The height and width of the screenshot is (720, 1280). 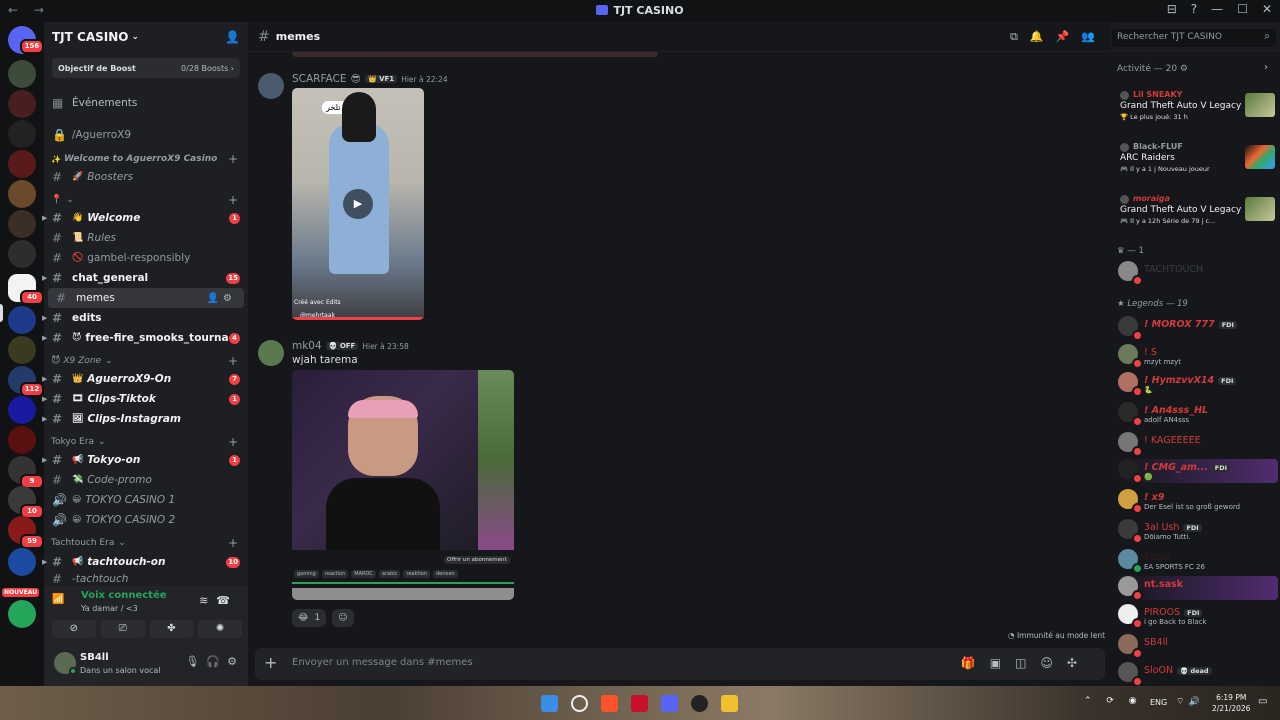 What do you see at coordinates (145, 379) in the screenshot?
I see `channel-item: ▶ # 👑 AguerroX9-On 7` at bounding box center [145, 379].